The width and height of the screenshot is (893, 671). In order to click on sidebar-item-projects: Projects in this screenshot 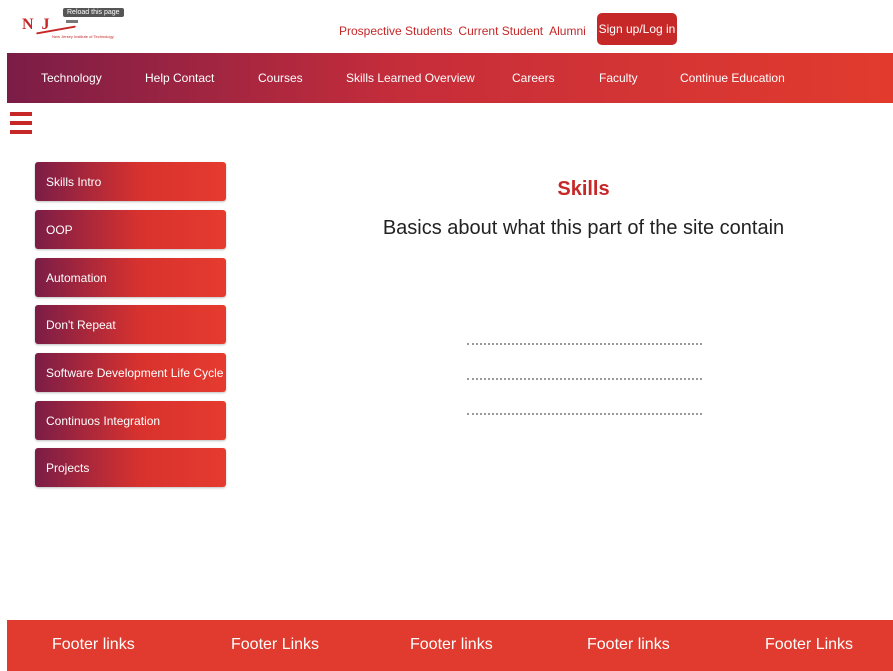, I will do `click(130, 467)`.